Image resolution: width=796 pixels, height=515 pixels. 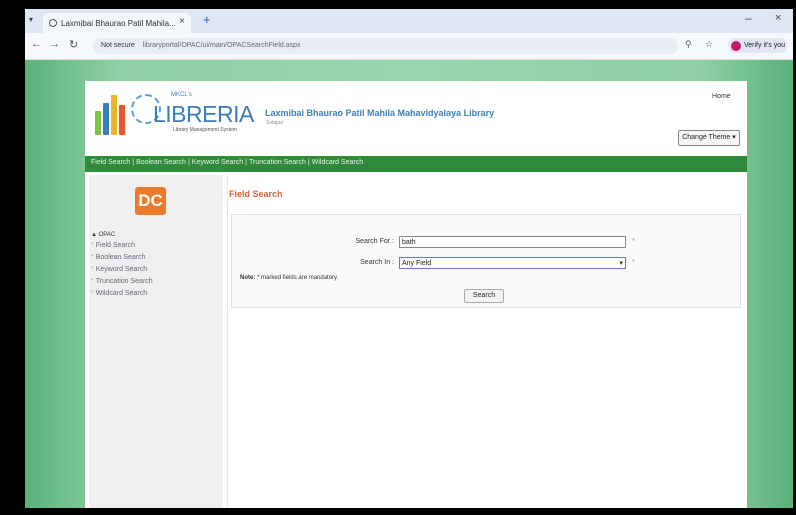 What do you see at coordinates (298, 278) in the screenshot?
I see `note-text: * marked fields are mandatory.` at bounding box center [298, 278].